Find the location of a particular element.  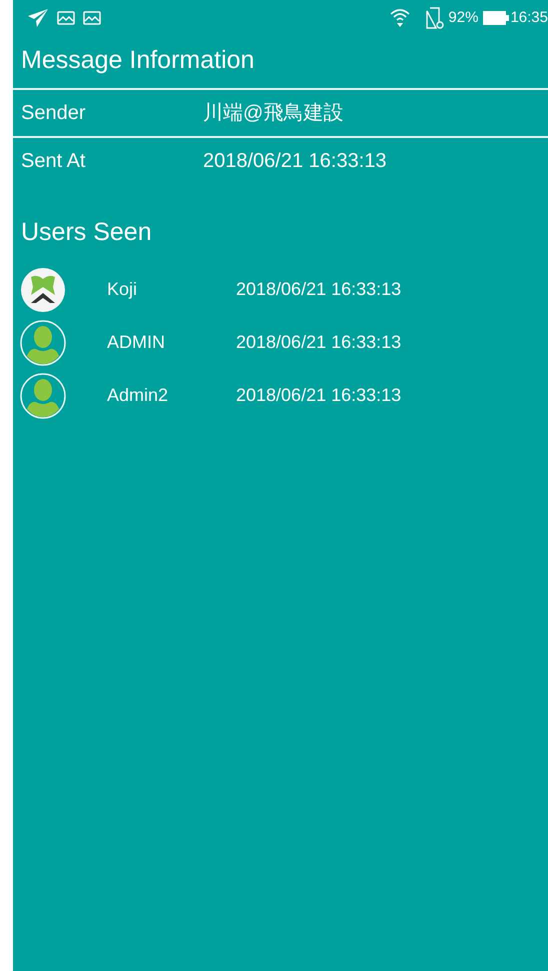

battery-percent: 92% is located at coordinates (463, 18).